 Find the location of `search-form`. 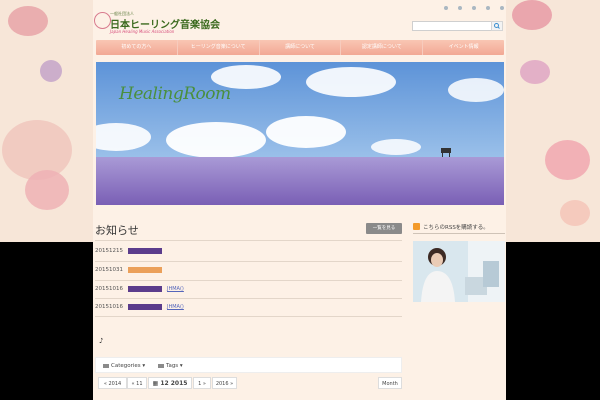

search-form is located at coordinates (457, 26).